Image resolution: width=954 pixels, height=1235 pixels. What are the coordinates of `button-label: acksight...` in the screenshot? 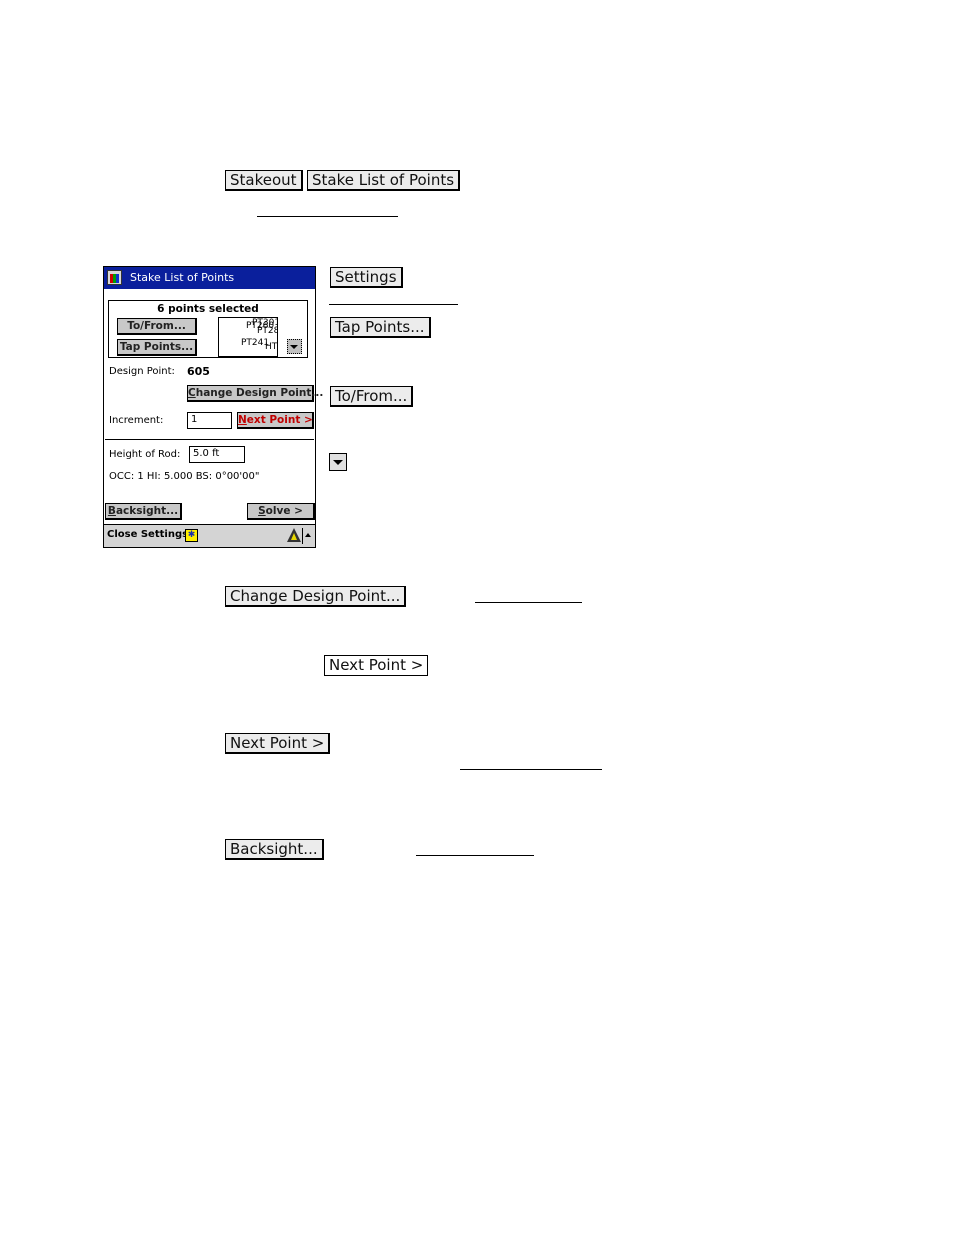 It's located at (147, 511).